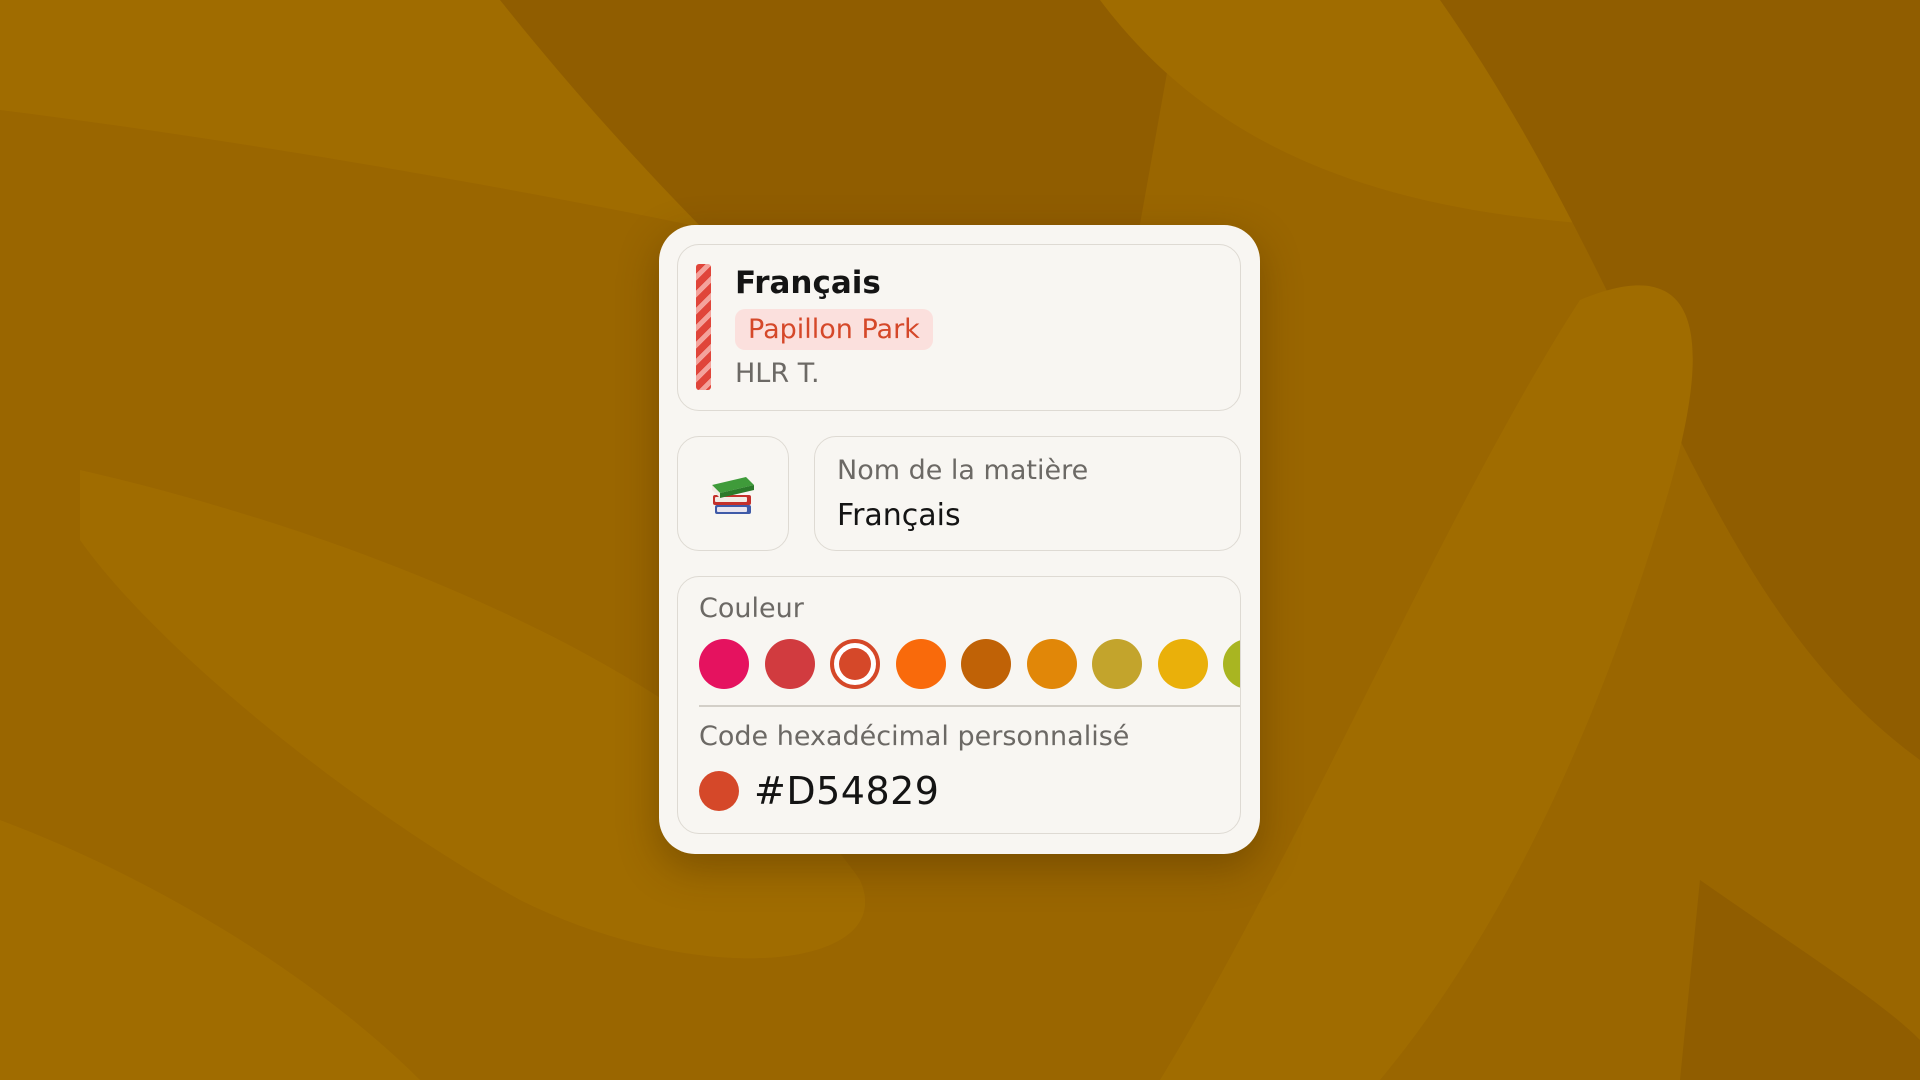 This screenshot has height=1080, width=1920. Describe the element at coordinates (834, 329) in the screenshot. I see `room-badge: Papillon Park` at that location.